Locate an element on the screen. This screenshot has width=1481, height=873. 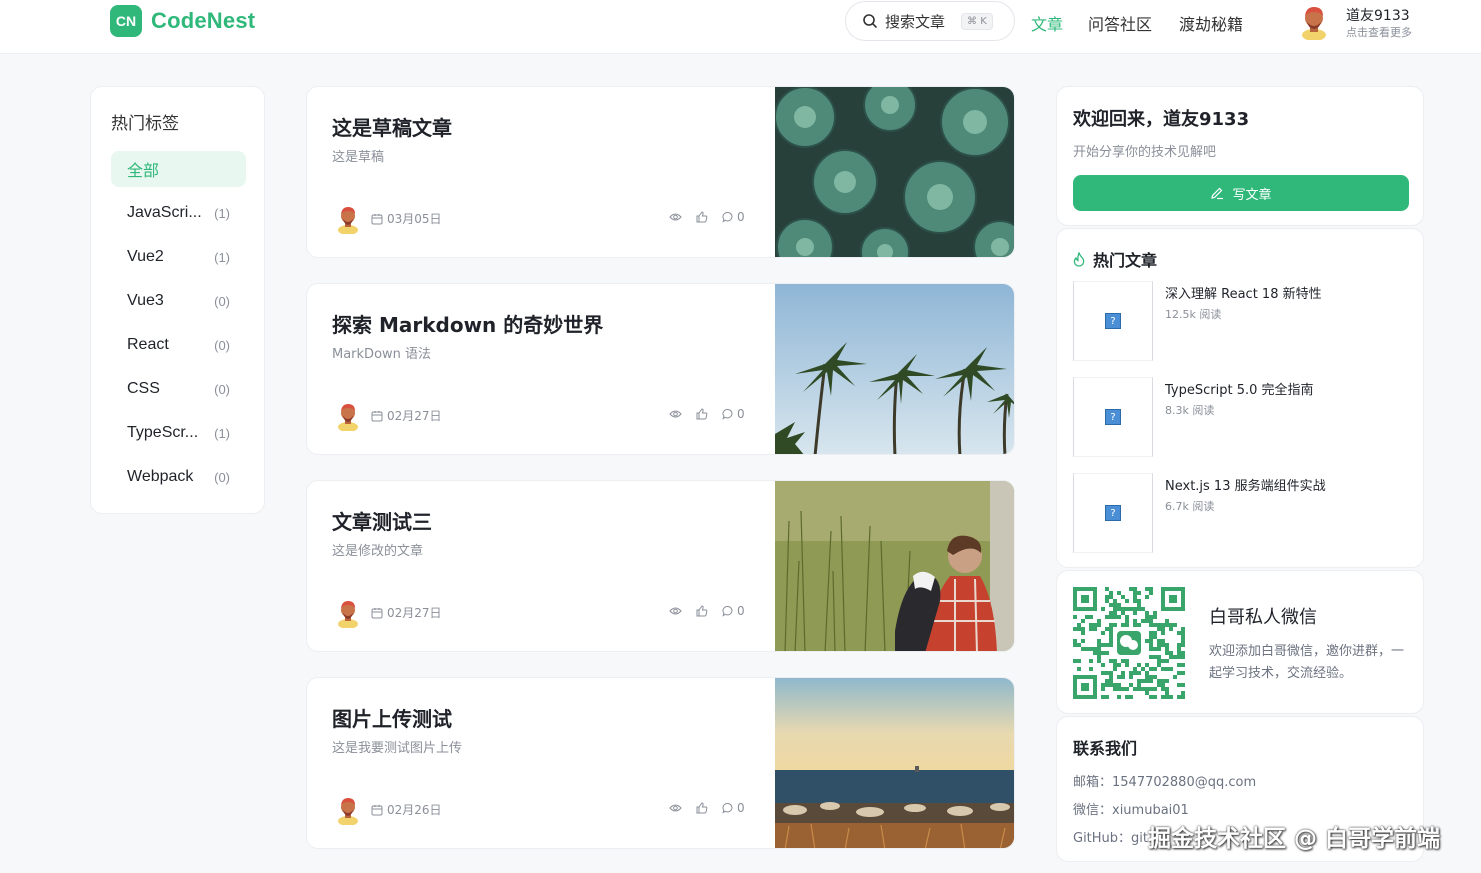
write-article-button: 写文章 is located at coordinates (1241, 193).